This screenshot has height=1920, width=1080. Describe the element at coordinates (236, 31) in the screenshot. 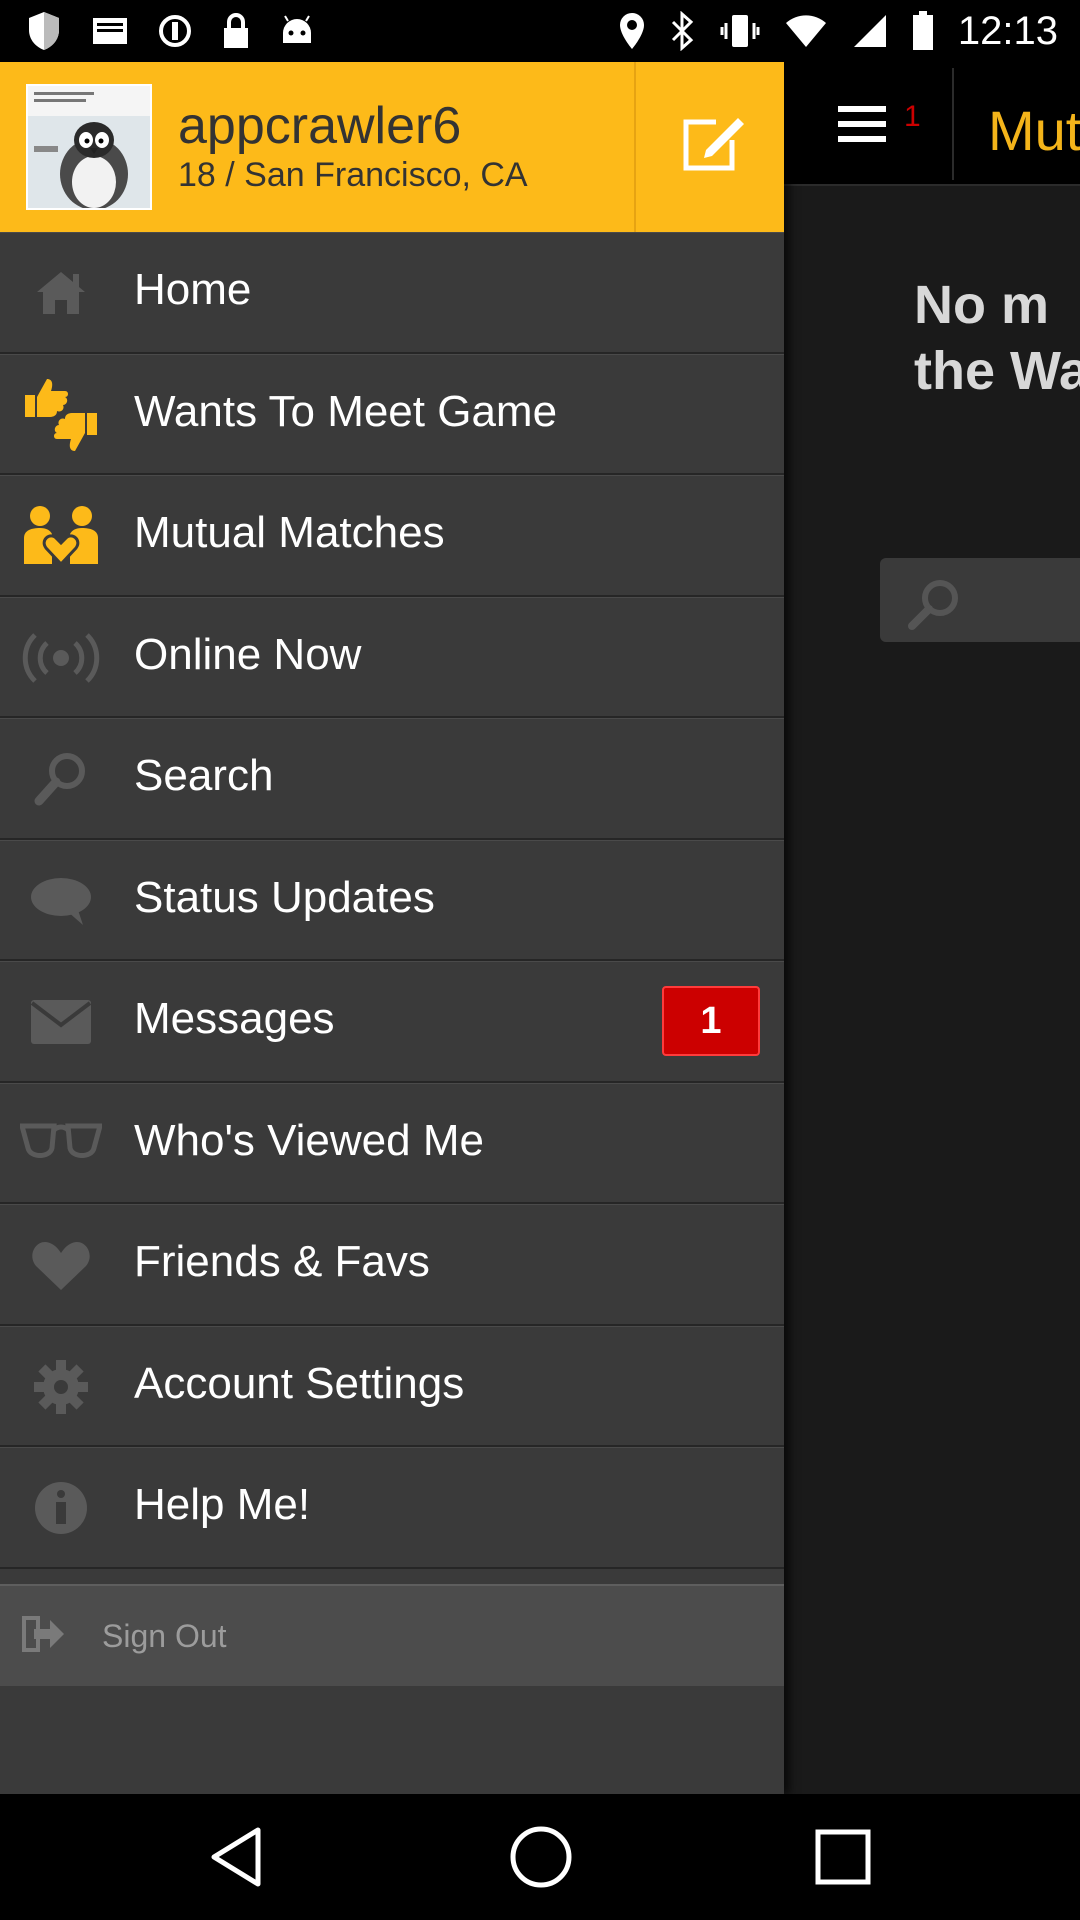

I see `lock-icon` at that location.